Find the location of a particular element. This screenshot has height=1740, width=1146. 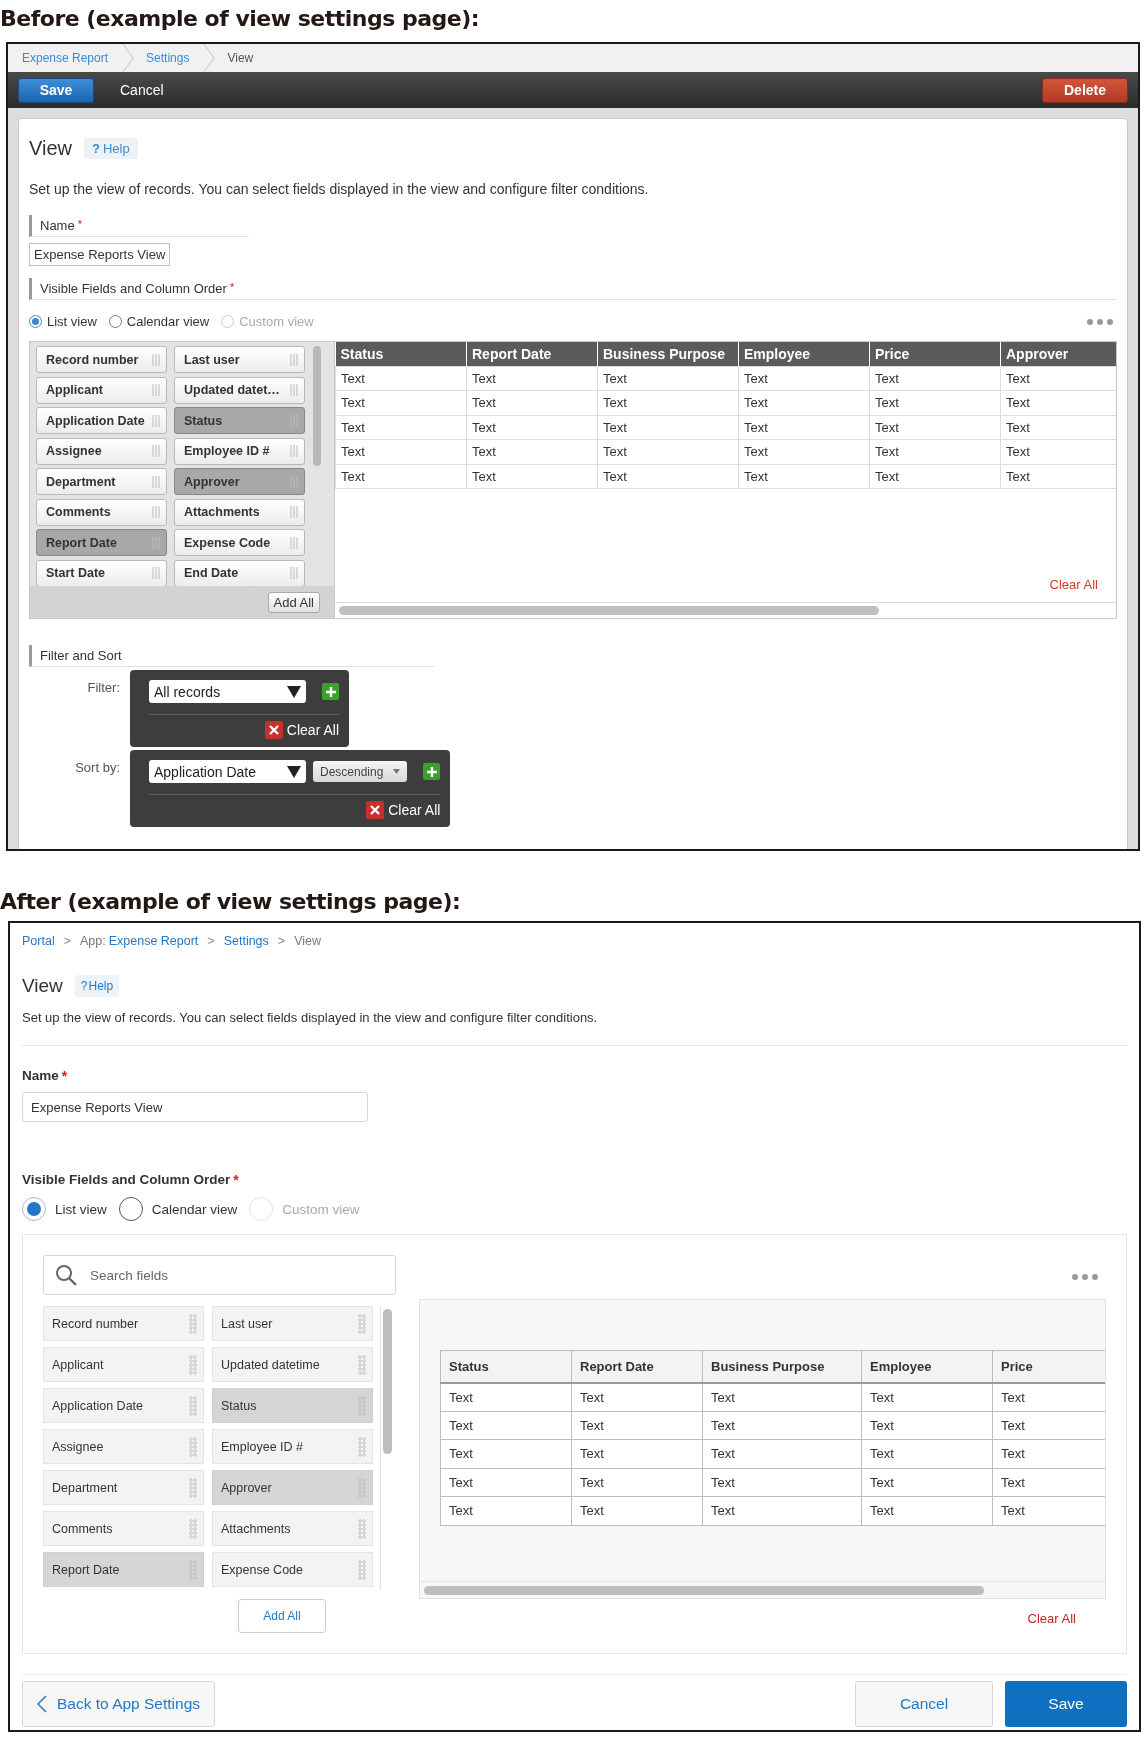

plus-icon is located at coordinates (330, 691).